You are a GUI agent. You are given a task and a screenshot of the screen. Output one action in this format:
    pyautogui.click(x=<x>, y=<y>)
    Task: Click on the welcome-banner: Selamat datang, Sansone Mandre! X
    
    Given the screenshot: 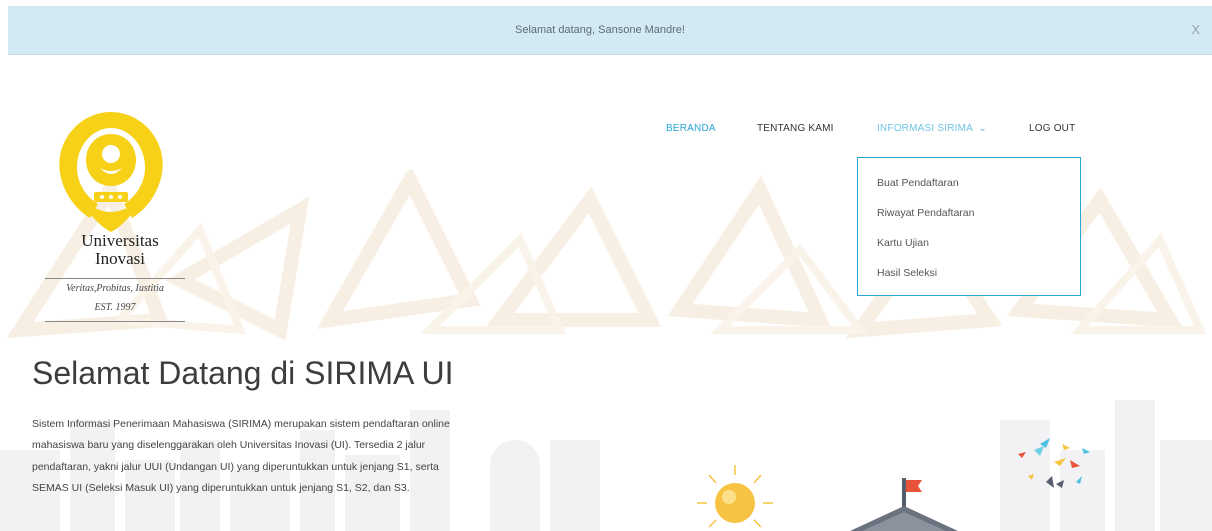 What is the action you would take?
    pyautogui.click(x=610, y=30)
    